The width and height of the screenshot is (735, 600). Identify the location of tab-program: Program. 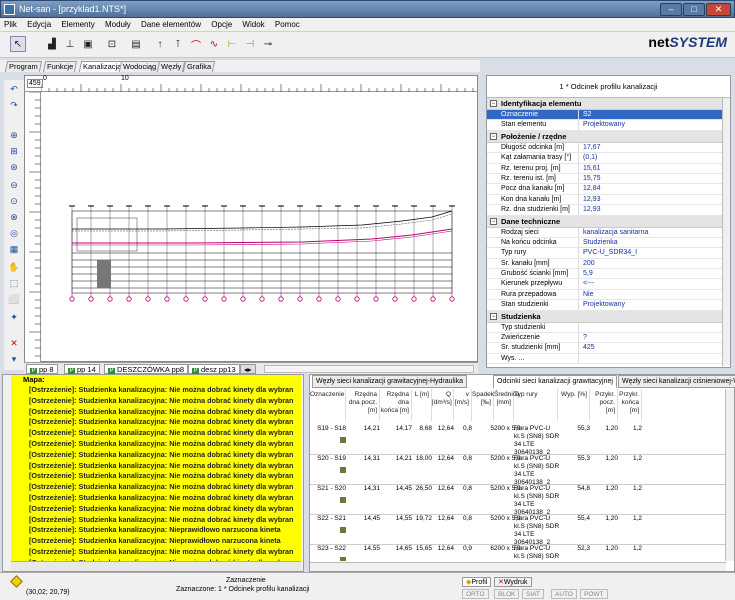
(23, 66).